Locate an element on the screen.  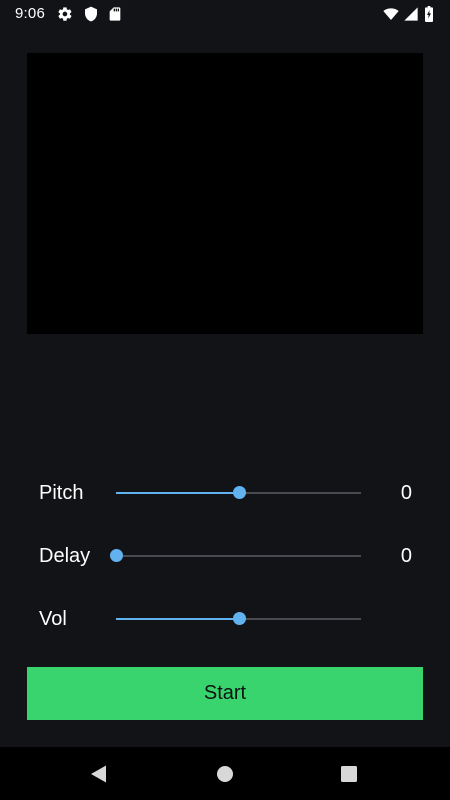
vol-slider is located at coordinates (238, 619).